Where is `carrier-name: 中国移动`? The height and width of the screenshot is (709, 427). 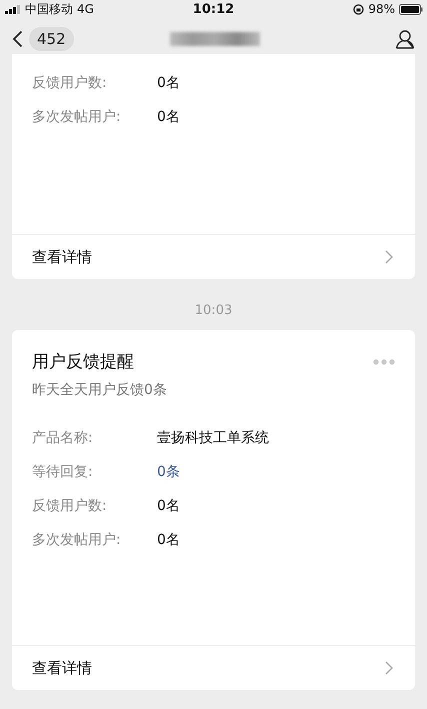
carrier-name: 中国移动 is located at coordinates (49, 9).